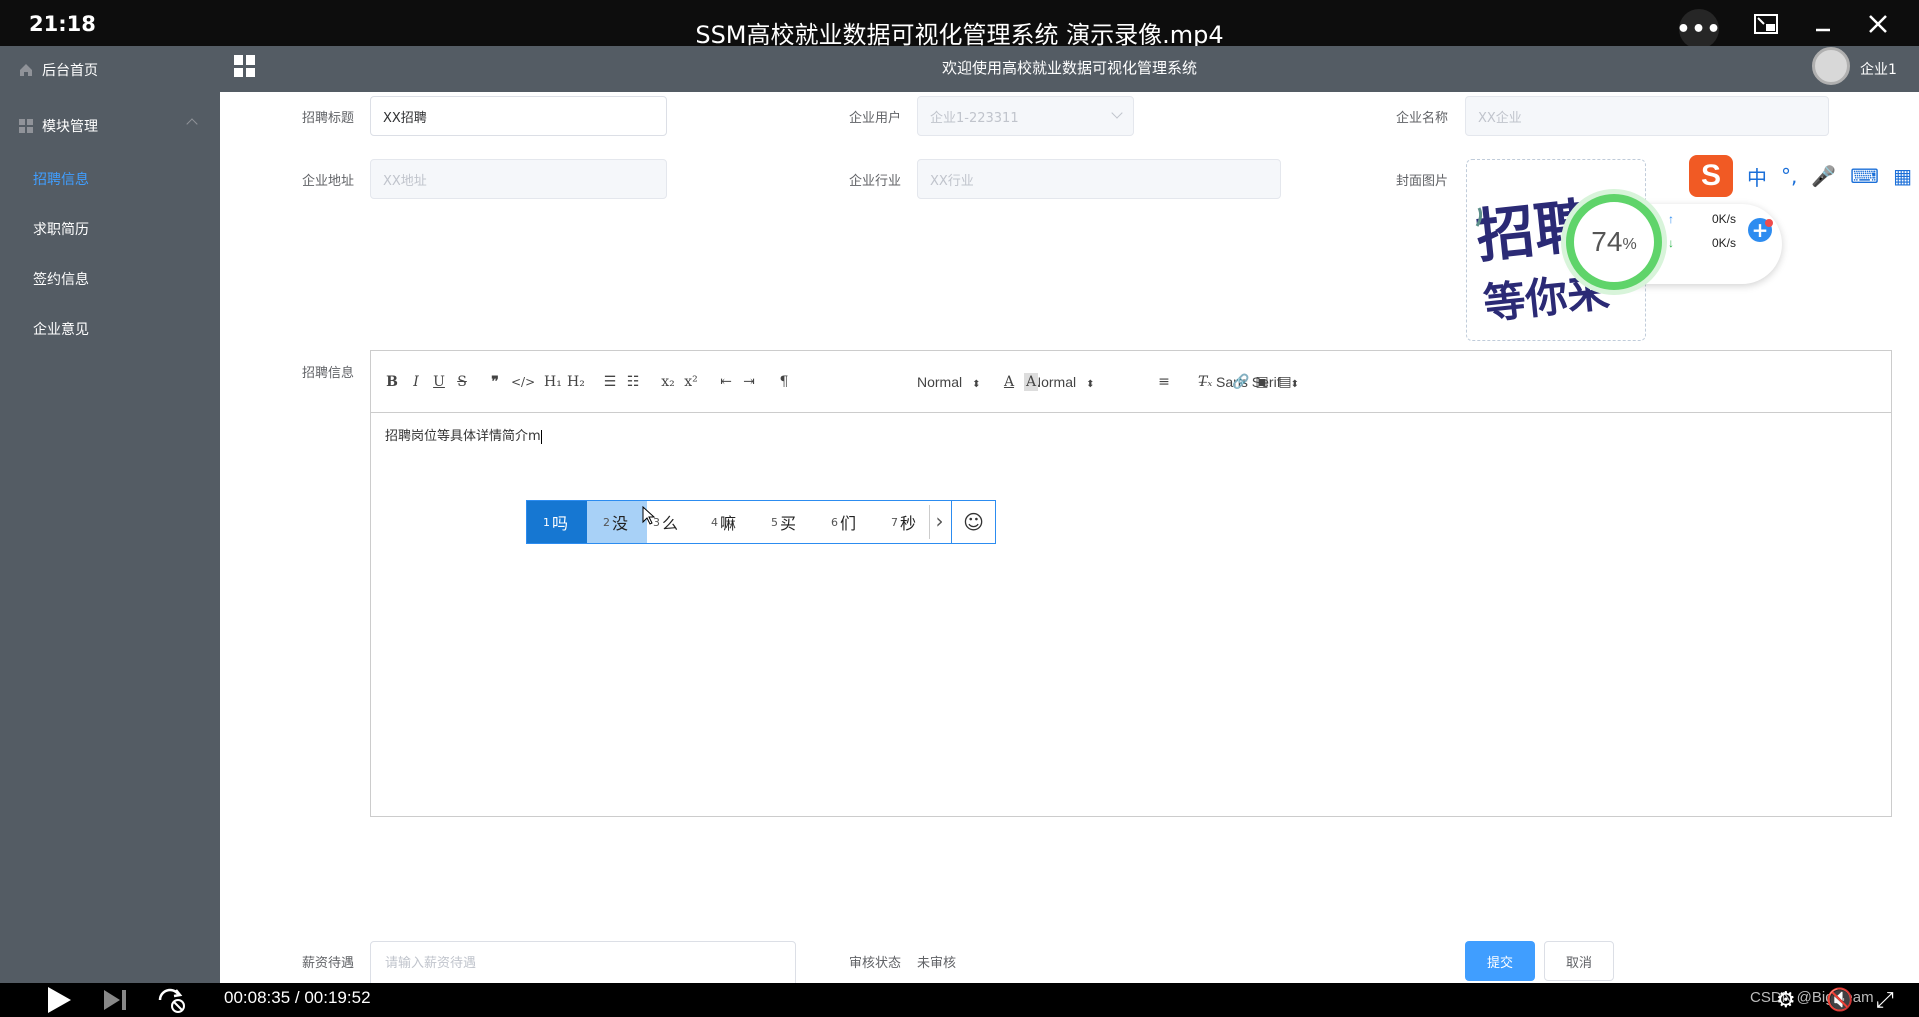  What do you see at coordinates (1422, 118) in the screenshot?
I see `company-name-label: 企业名称` at bounding box center [1422, 118].